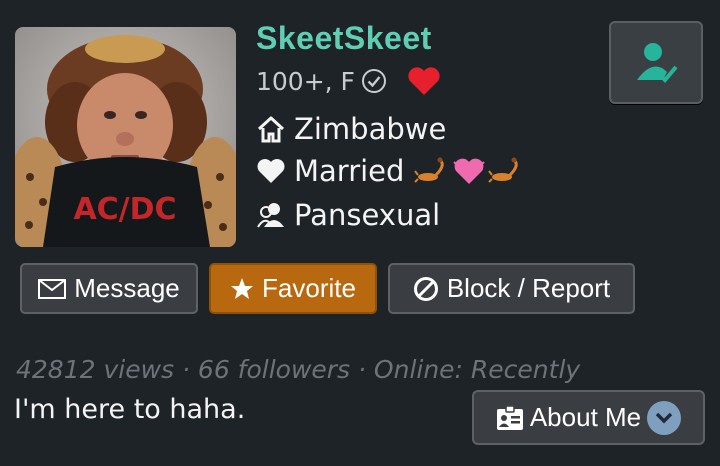  What do you see at coordinates (309, 288) in the screenshot?
I see `favorite-label: Favorite` at bounding box center [309, 288].